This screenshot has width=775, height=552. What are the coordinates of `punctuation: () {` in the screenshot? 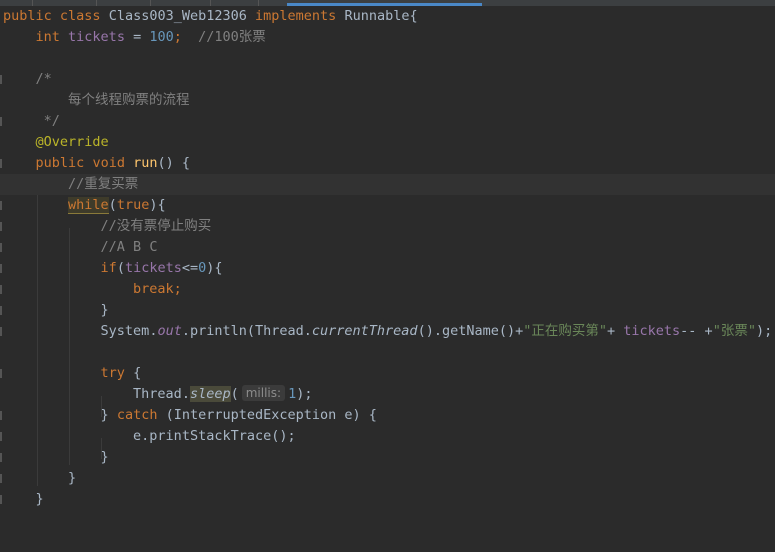 It's located at (173, 163).